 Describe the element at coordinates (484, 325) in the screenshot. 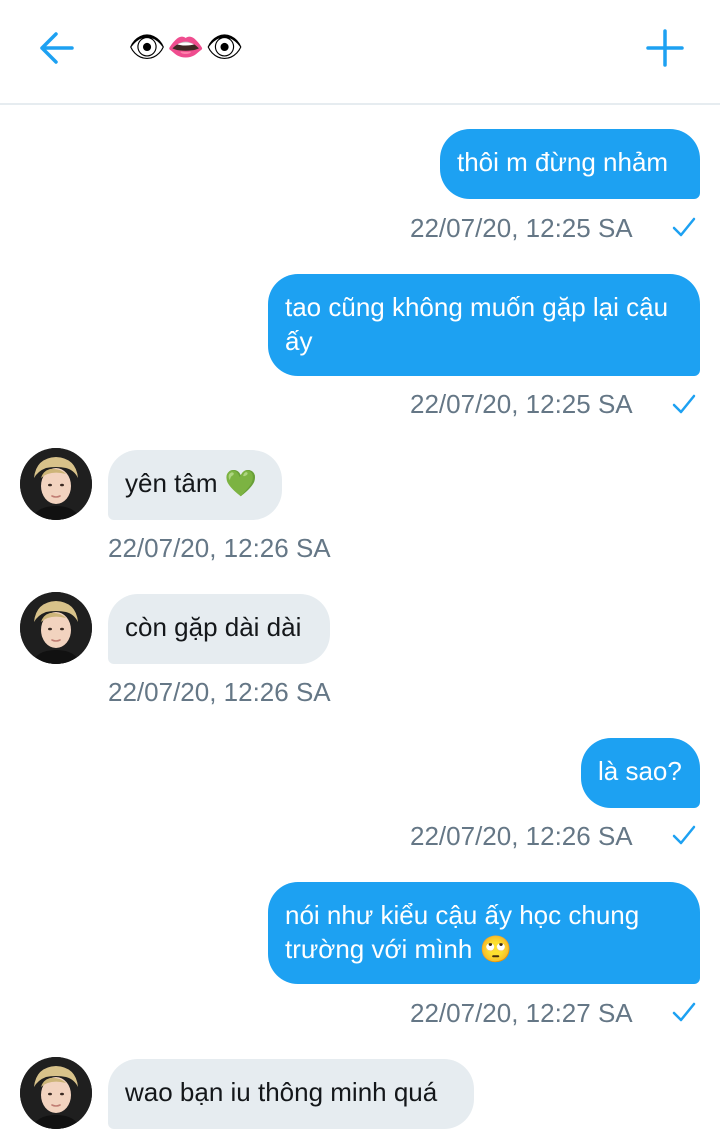

I see `message-bubble-outgoing: tao cũng không muốn gặp lại cậu ấy` at that location.